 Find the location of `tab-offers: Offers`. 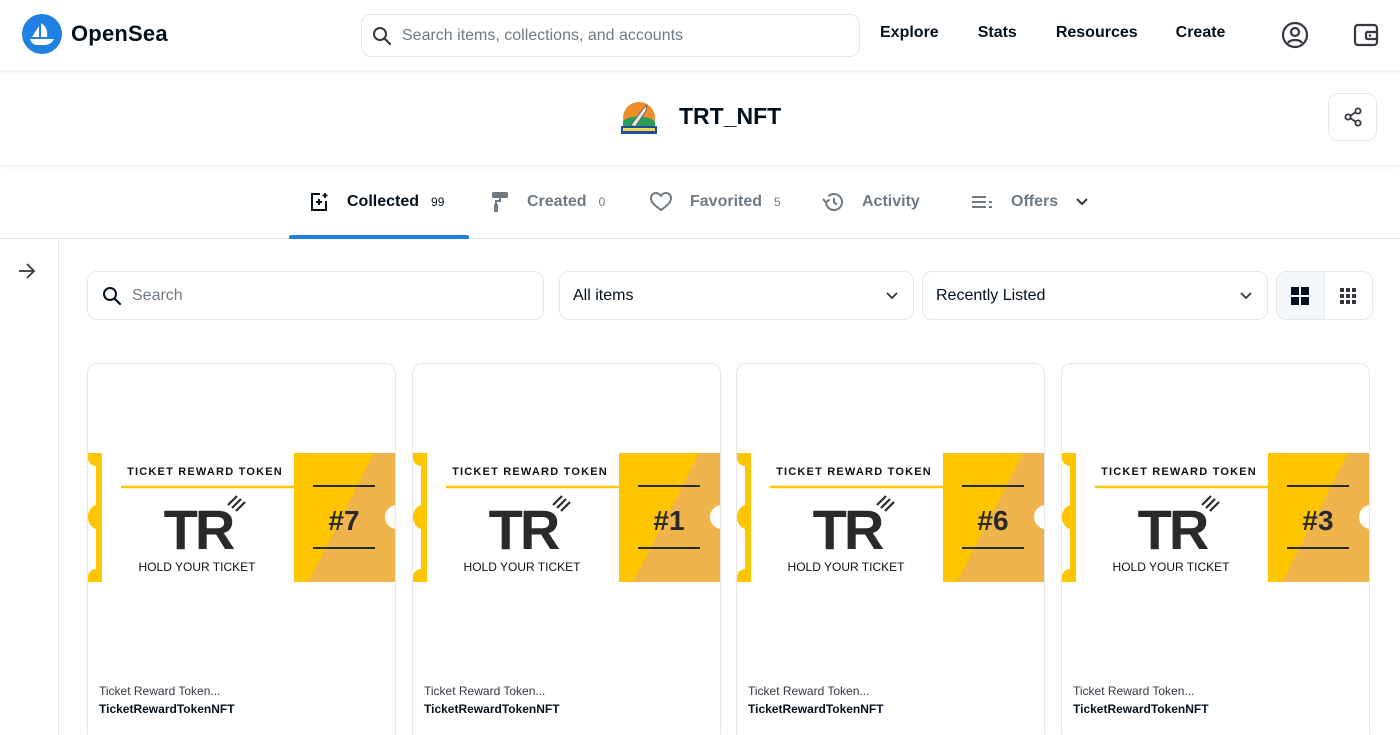

tab-offers: Offers is located at coordinates (1030, 202).